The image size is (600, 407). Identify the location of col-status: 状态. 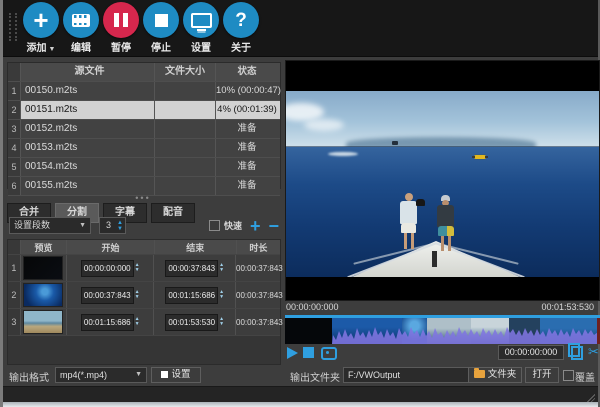
(247, 72).